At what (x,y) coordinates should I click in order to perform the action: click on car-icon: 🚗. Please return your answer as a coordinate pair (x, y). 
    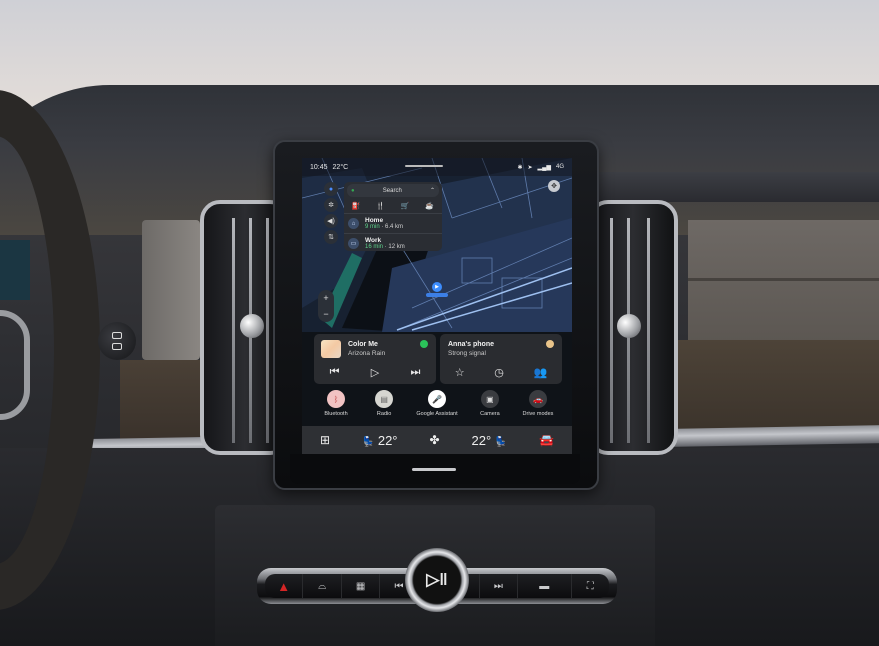
    Looking at the image, I should click on (537, 399).